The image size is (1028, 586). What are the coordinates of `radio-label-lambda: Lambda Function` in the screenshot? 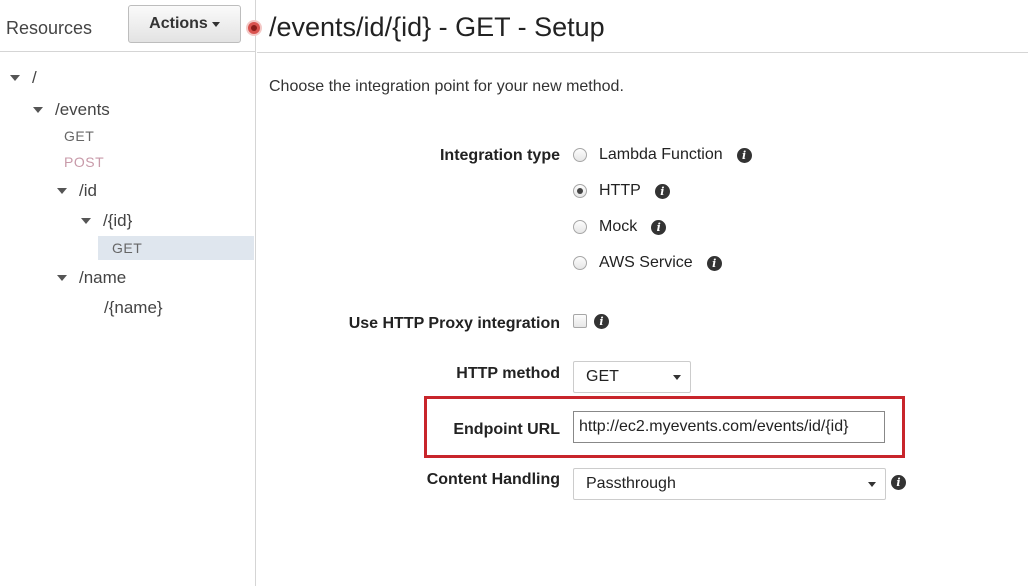 It's located at (661, 154).